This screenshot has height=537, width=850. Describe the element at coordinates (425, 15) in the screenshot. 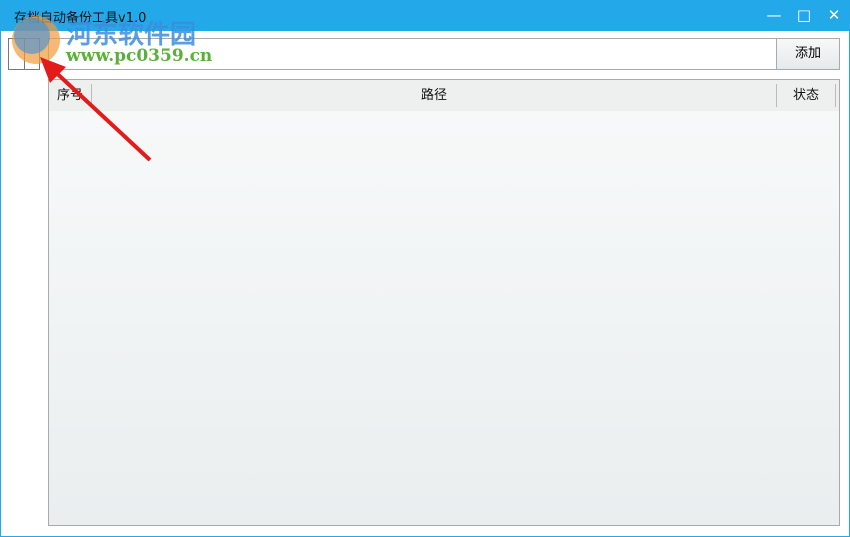

I see `title-bar: 存档自动备份工具v1.0 — □ ✕` at that location.